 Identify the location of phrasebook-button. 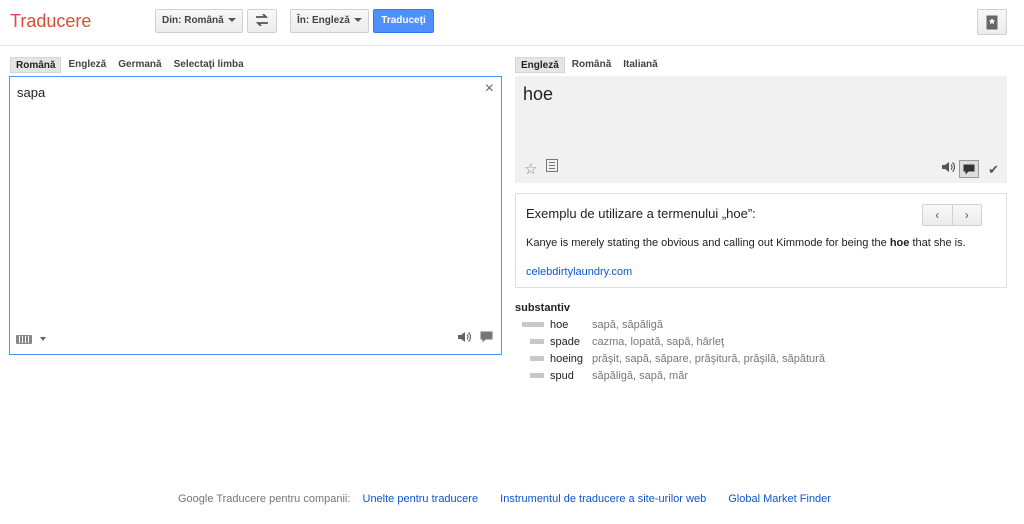
(992, 22).